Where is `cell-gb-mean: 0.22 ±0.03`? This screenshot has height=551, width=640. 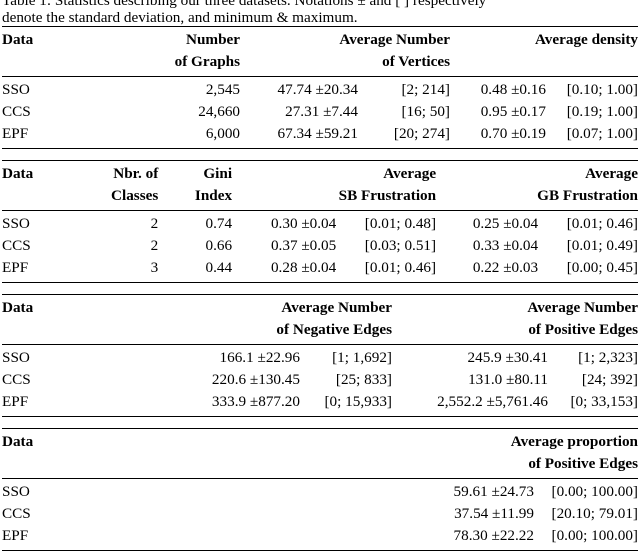 cell-gb-mean: 0.22 ±0.03 is located at coordinates (487, 270).